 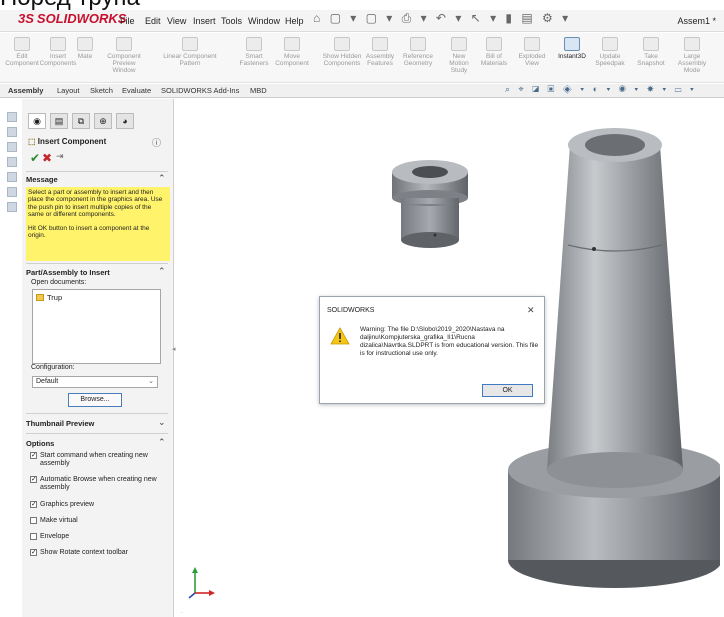 I want to click on configuration-select: Default ⌄, so click(x=95, y=382).